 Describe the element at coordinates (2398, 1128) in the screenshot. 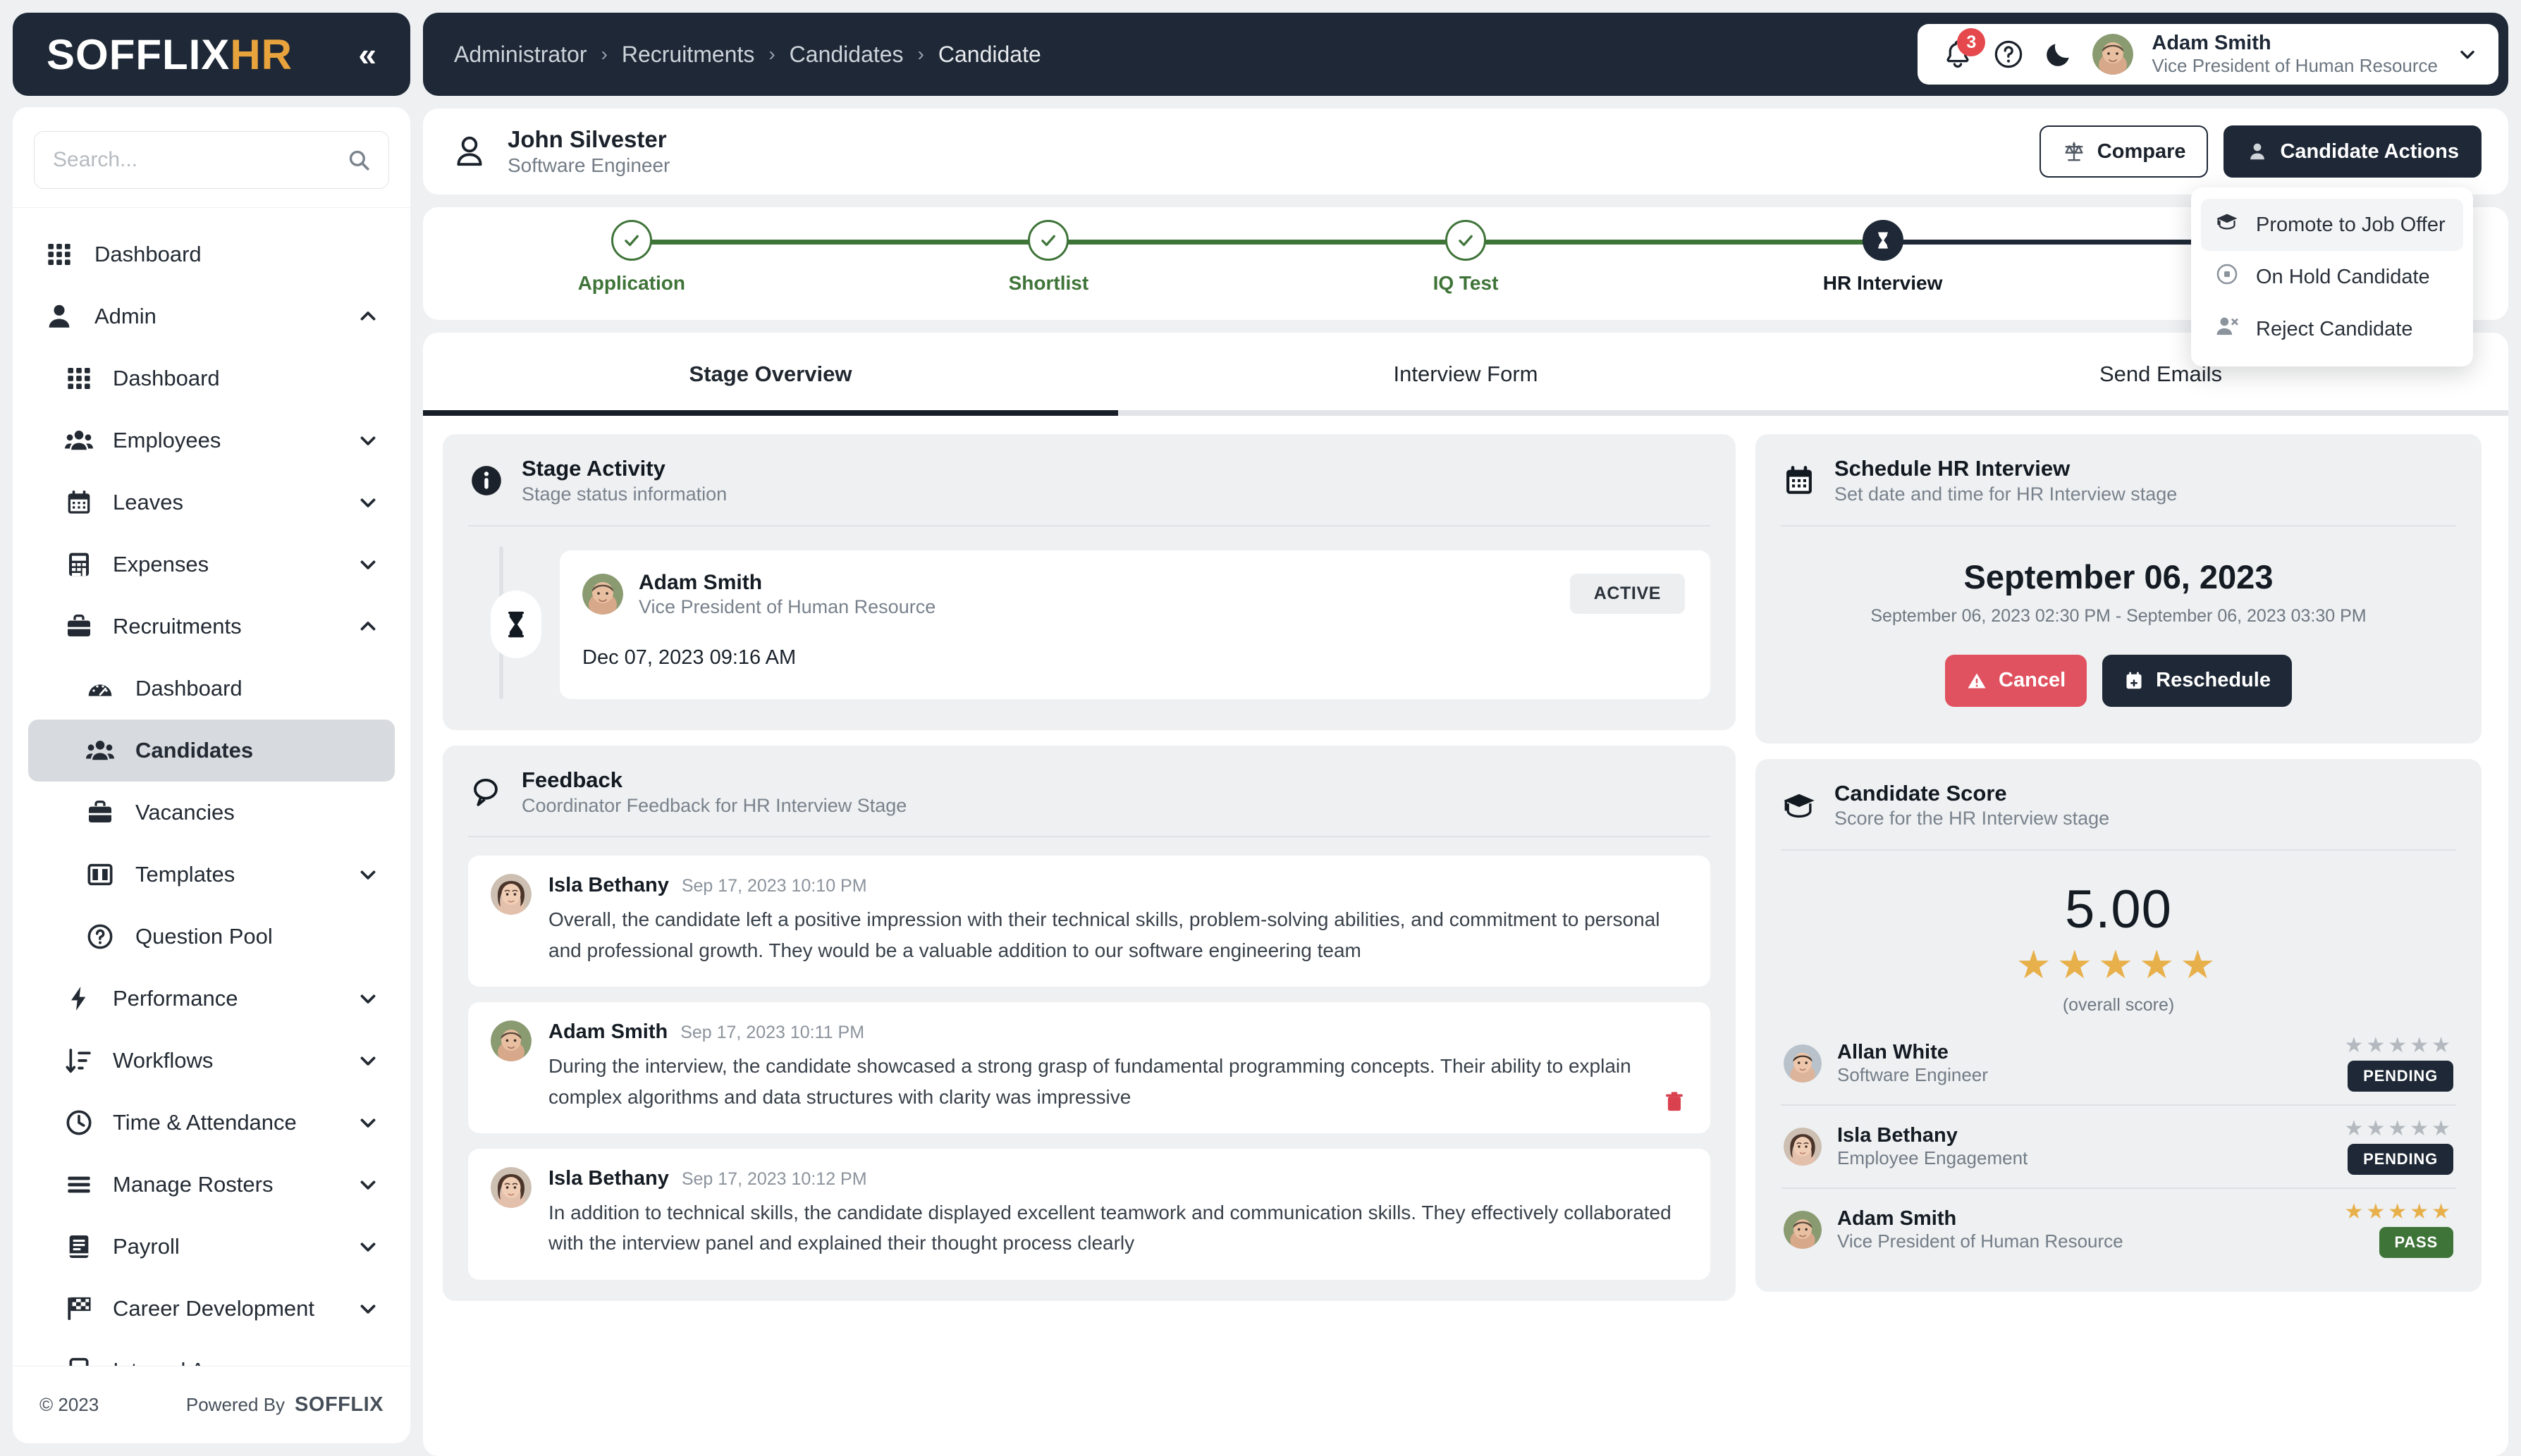

I see `rater-stars: ★★★★★` at that location.